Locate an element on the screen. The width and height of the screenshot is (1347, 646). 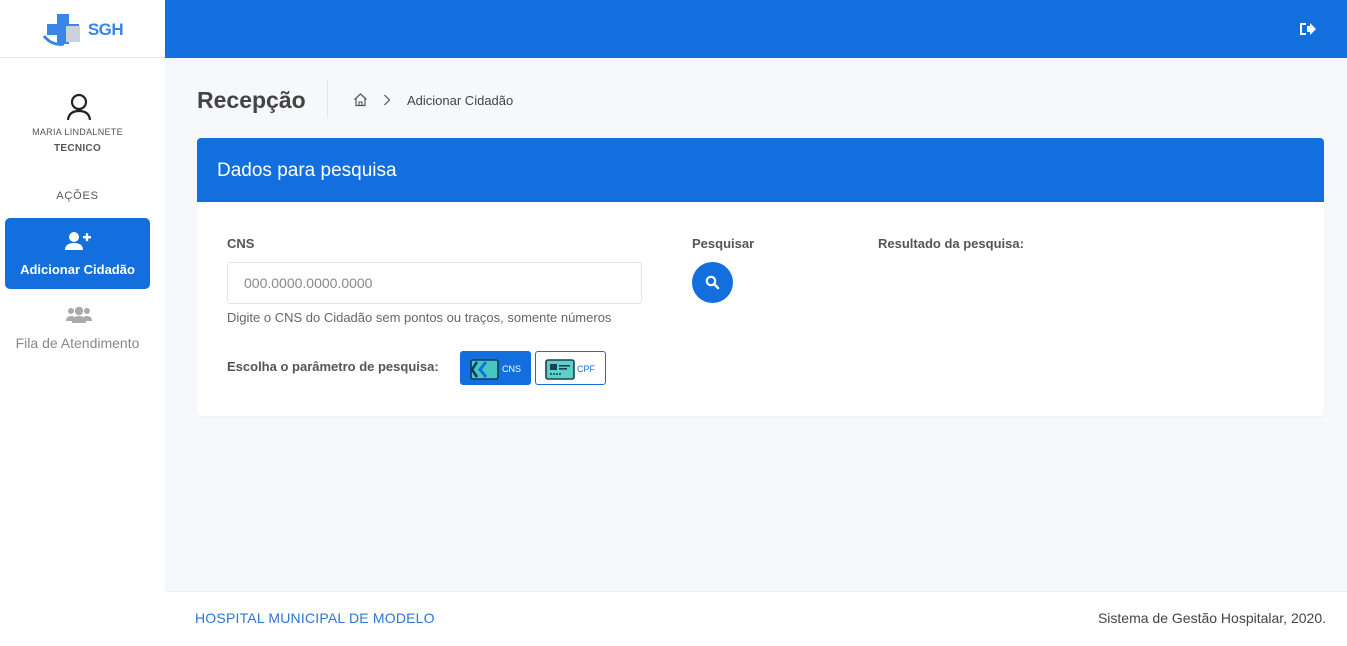
footer-copyright: Sistema de Gestão Hospitalar, 2020. is located at coordinates (1211, 618).